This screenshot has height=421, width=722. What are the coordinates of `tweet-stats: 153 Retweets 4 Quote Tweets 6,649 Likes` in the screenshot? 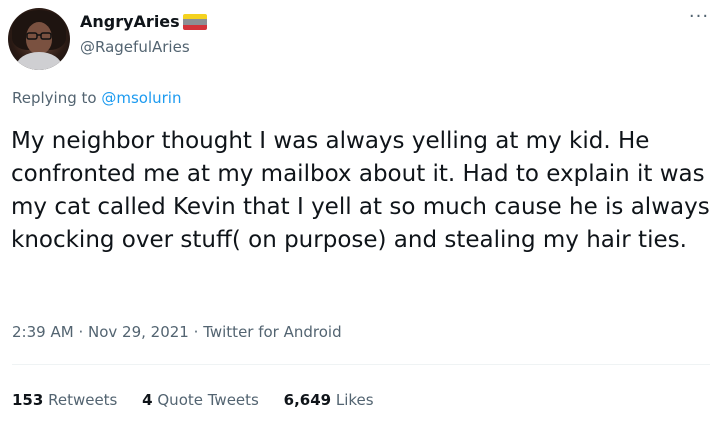 It's located at (203, 400).